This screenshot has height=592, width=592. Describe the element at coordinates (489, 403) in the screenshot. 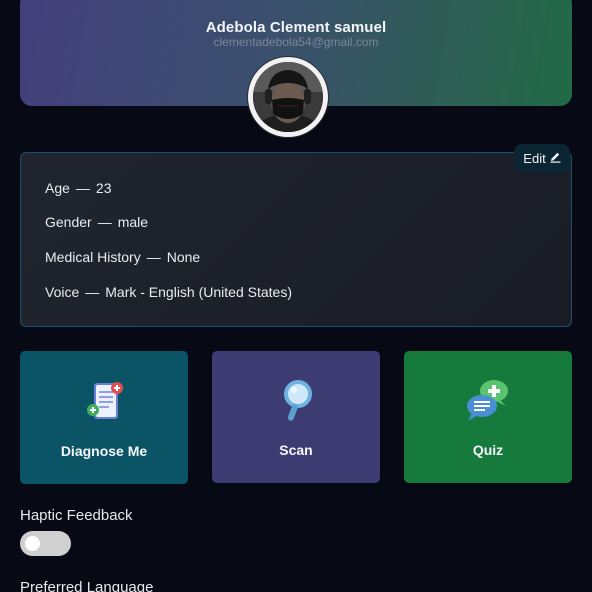

I see `chat-bubbles-icon` at that location.